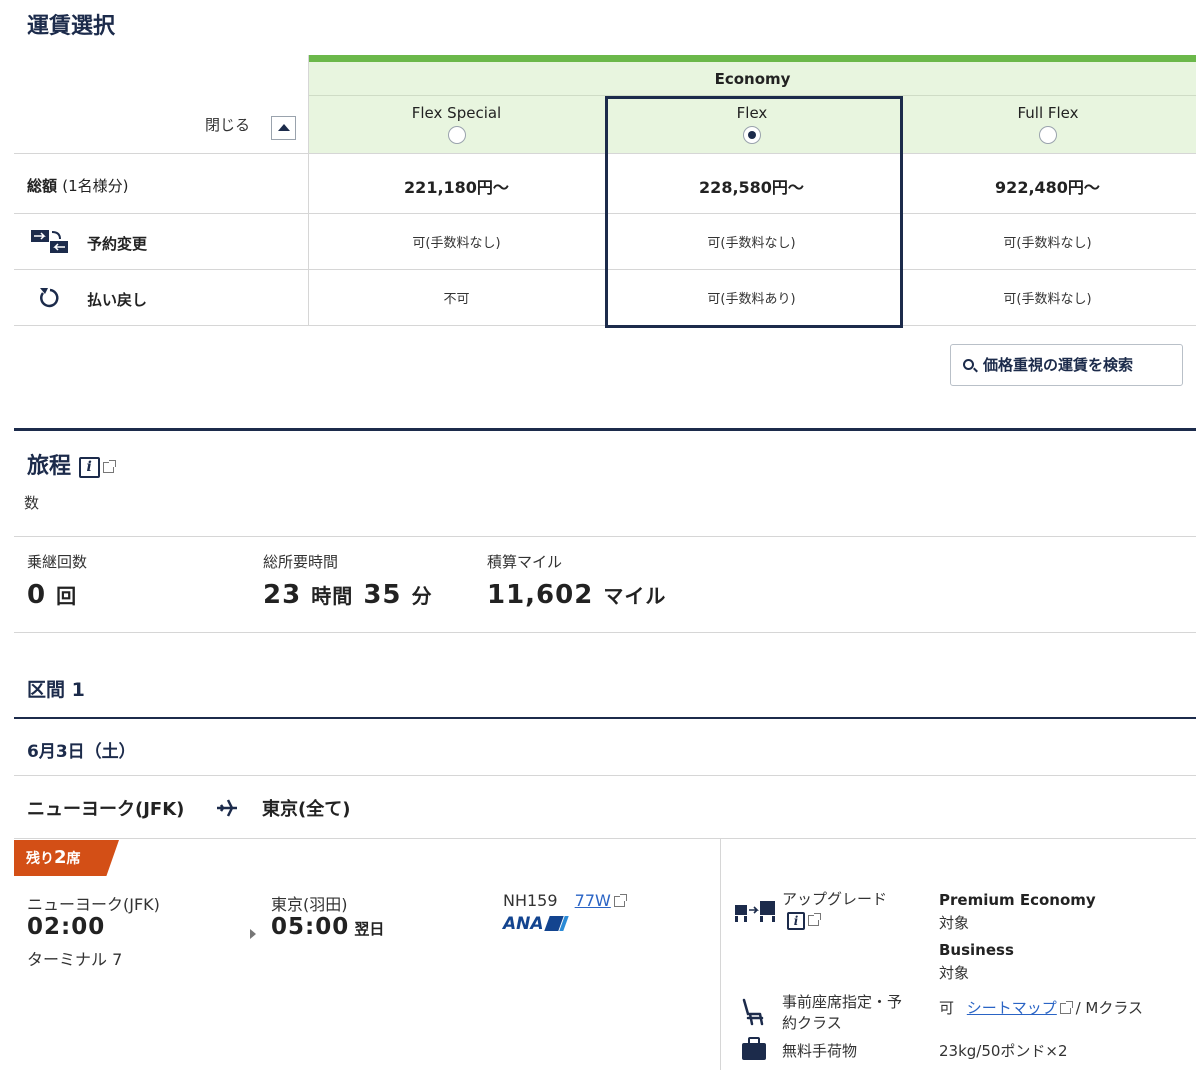 This screenshot has width=1200, height=1070. I want to click on collapse-button, so click(283, 128).